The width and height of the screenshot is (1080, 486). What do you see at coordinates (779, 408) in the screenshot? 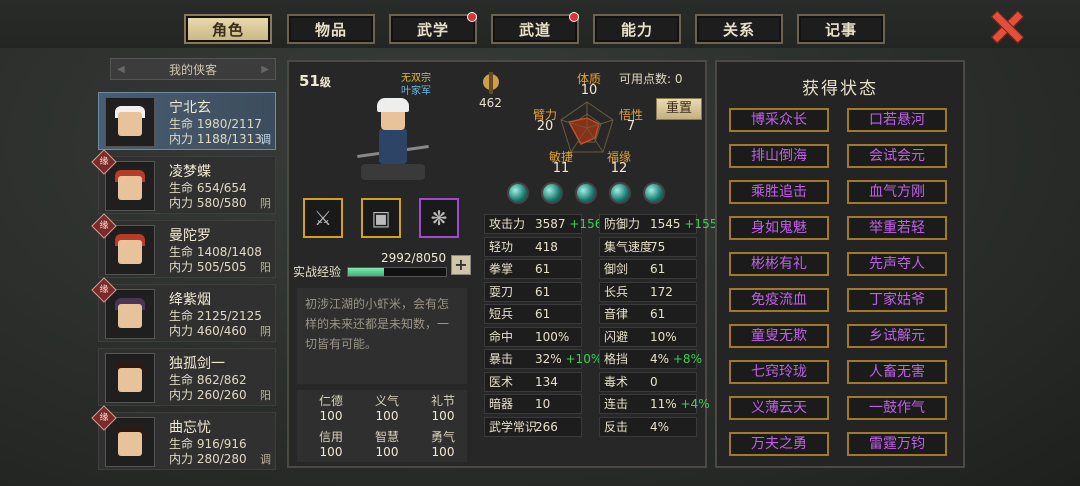
I see `status-badge: 义薄云天` at bounding box center [779, 408].